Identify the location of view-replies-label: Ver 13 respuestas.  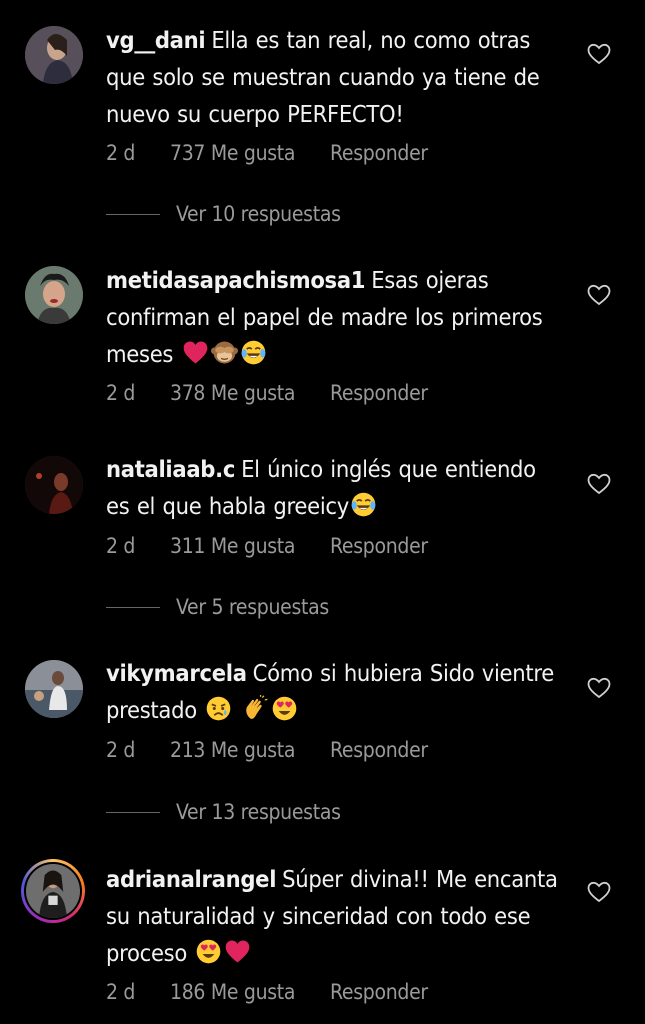
(258, 812).